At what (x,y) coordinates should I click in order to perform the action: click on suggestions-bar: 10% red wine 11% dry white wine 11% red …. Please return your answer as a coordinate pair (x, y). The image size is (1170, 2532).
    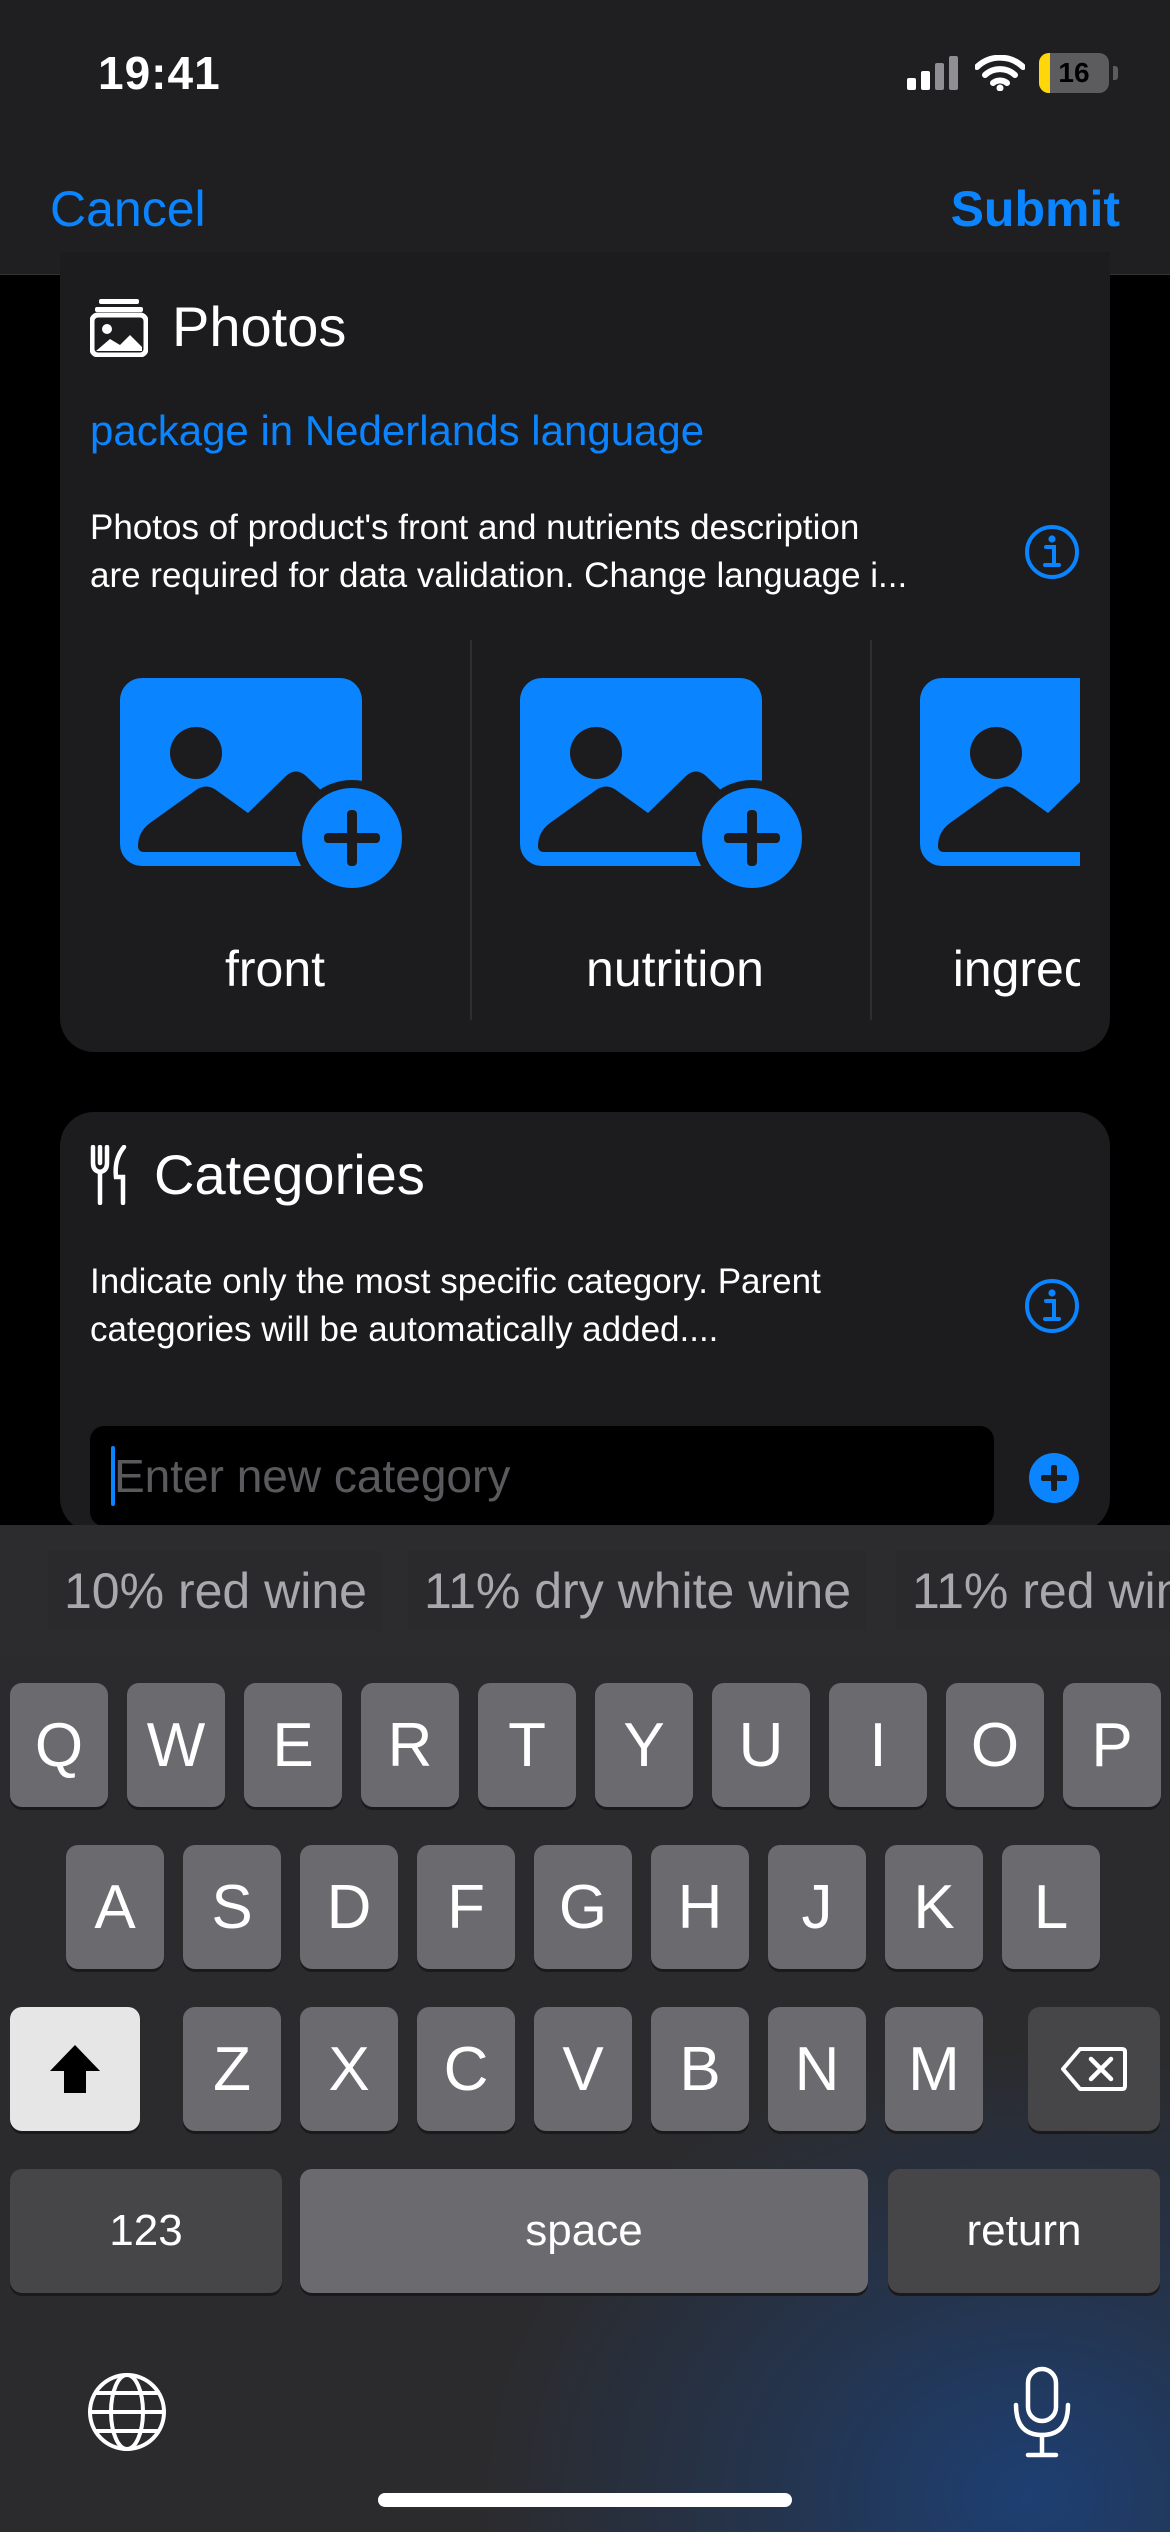
    Looking at the image, I should click on (585, 1590).